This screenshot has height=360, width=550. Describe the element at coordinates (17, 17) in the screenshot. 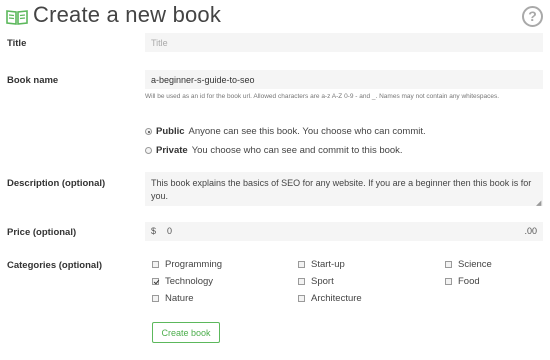

I see `open-book-icon` at that location.